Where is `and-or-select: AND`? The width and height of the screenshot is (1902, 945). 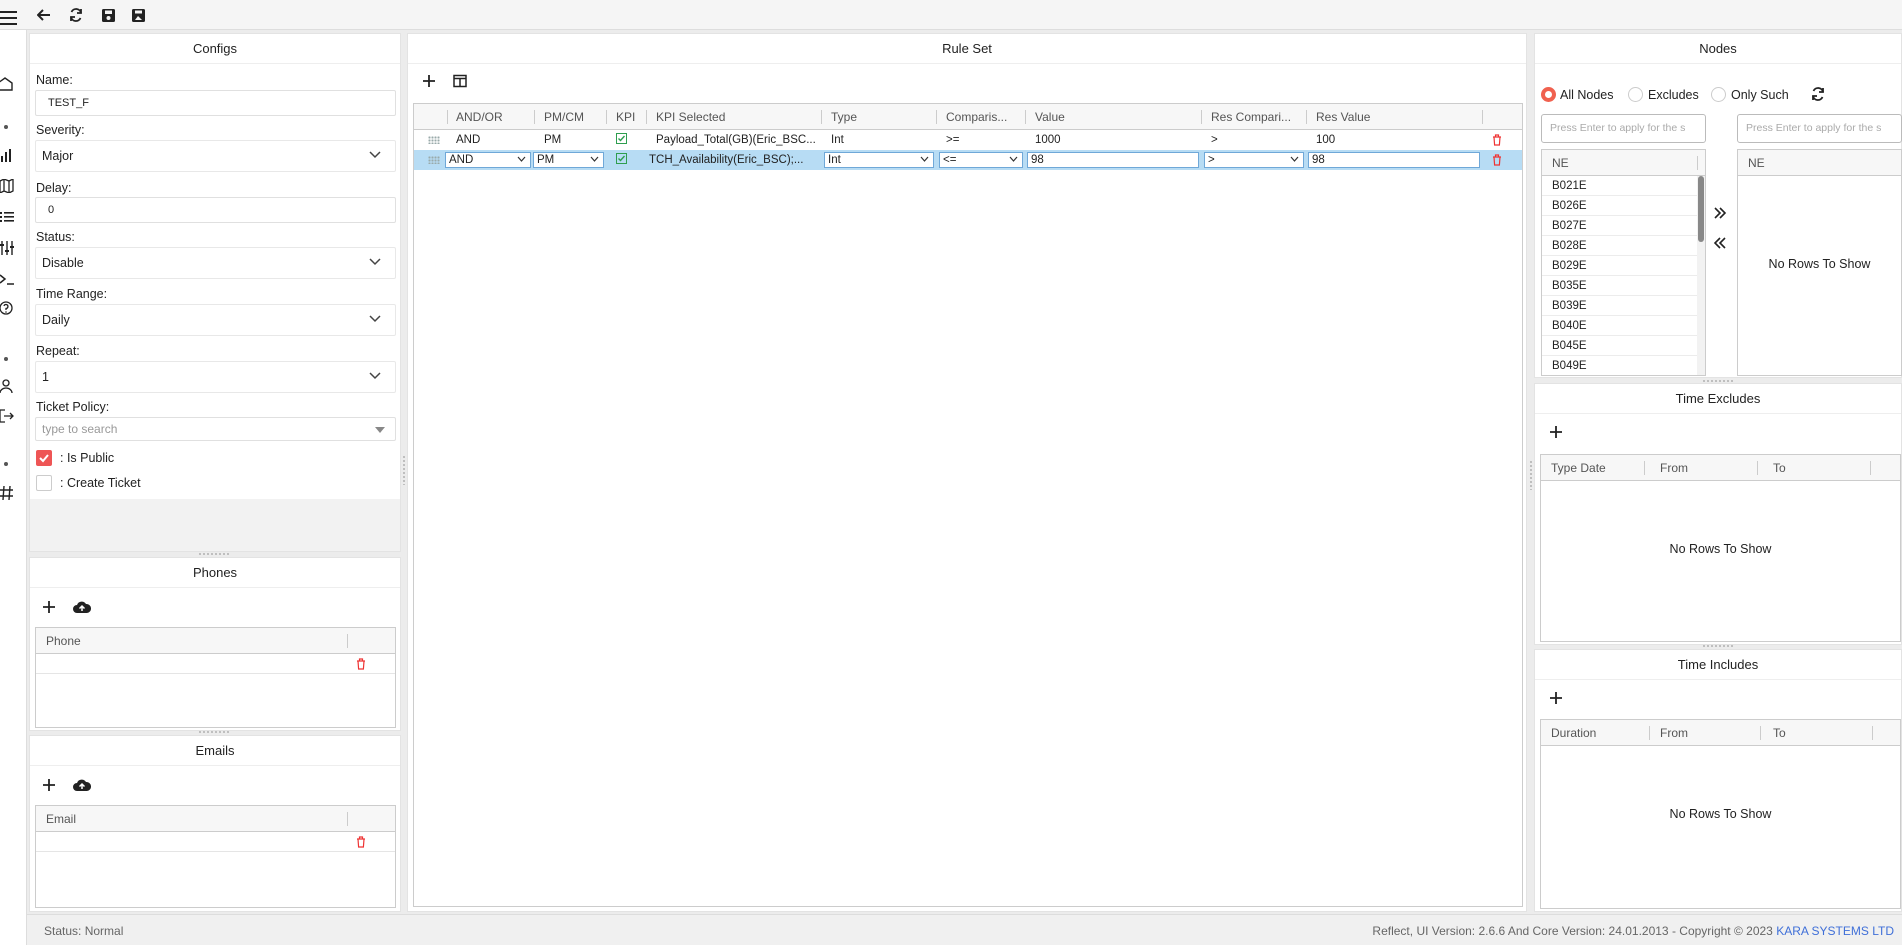 and-or-select: AND is located at coordinates (488, 160).